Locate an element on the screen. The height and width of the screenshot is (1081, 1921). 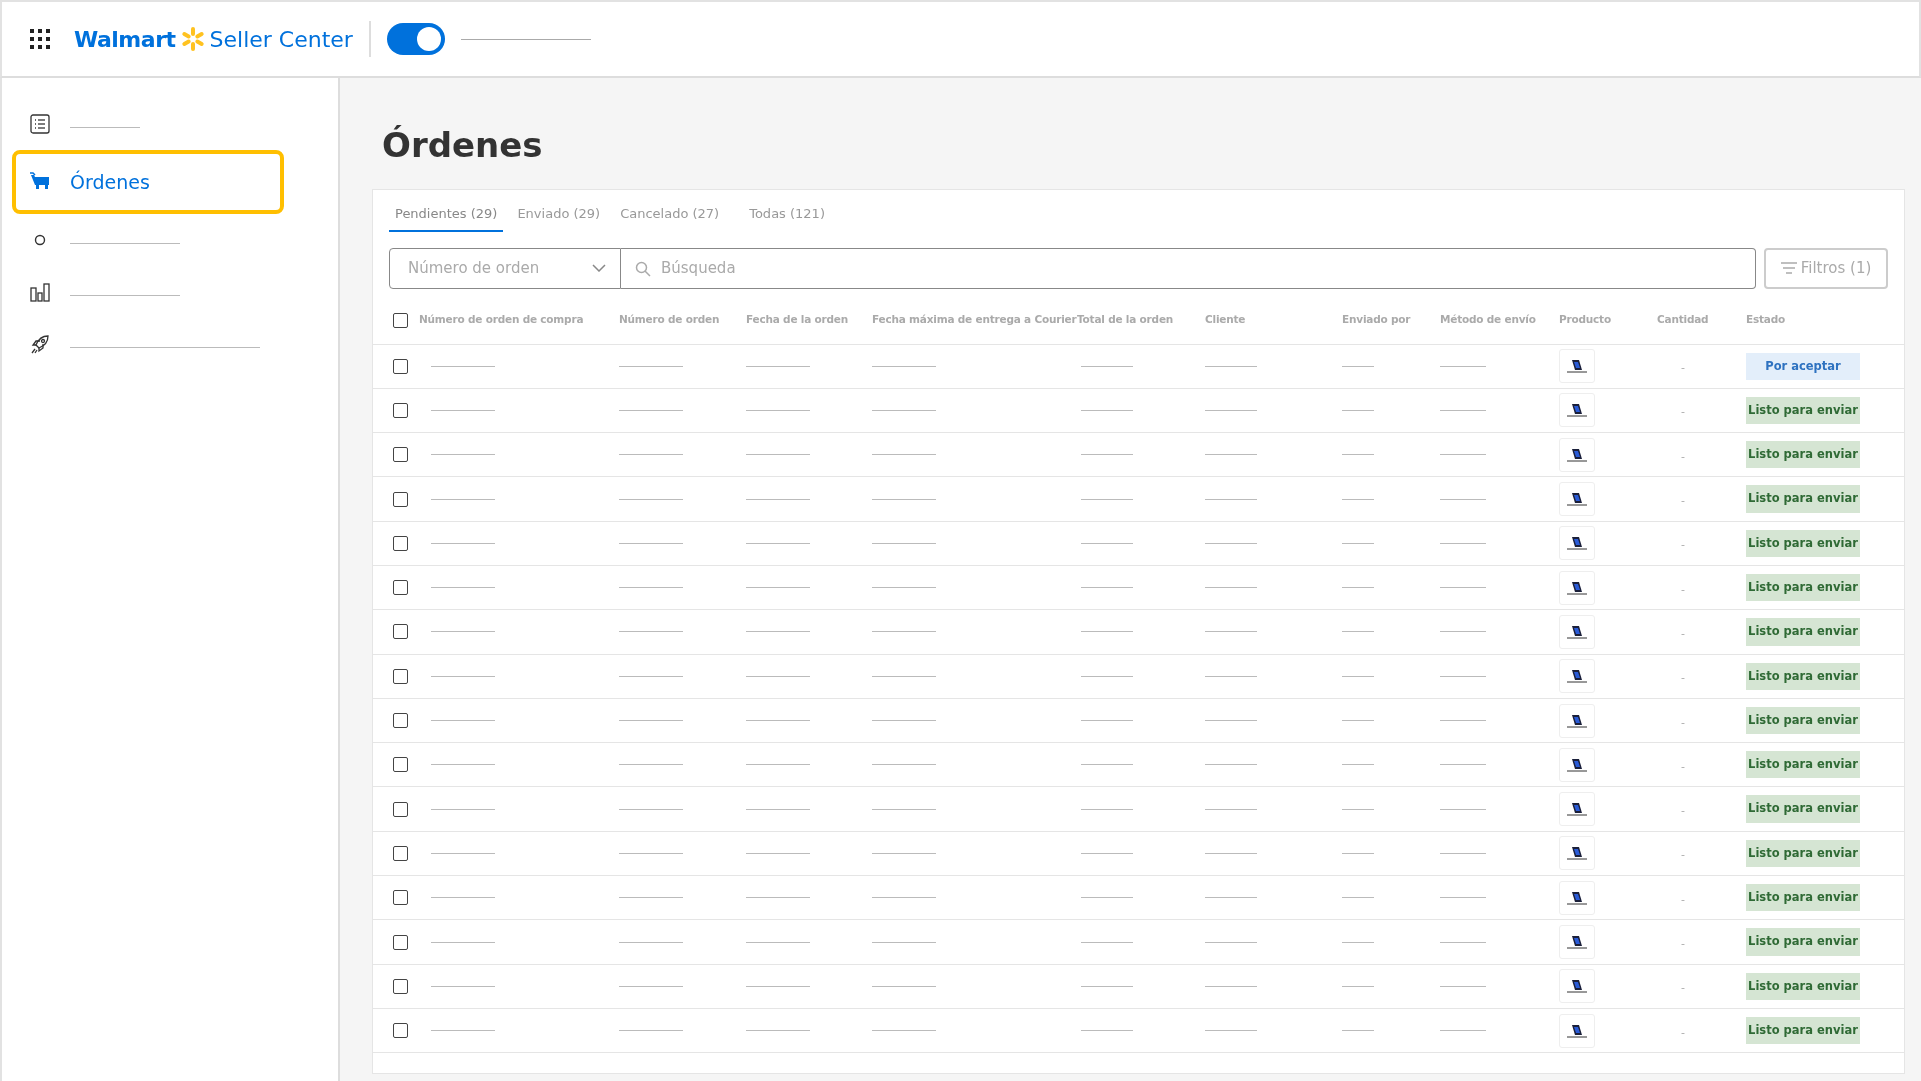
status-badge: Por aceptar is located at coordinates (1803, 366).